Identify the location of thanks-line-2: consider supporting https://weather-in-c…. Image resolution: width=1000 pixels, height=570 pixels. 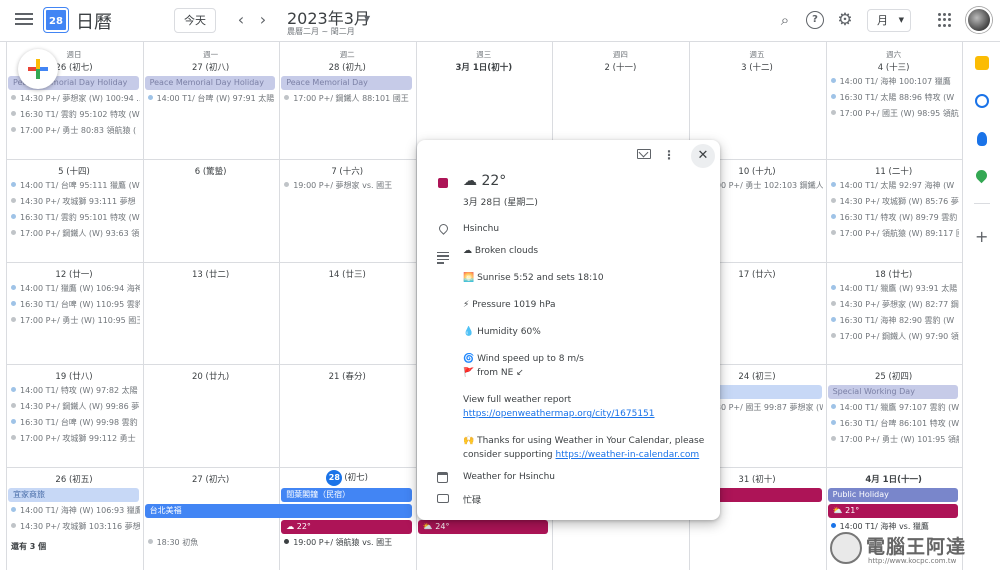
(581, 455).